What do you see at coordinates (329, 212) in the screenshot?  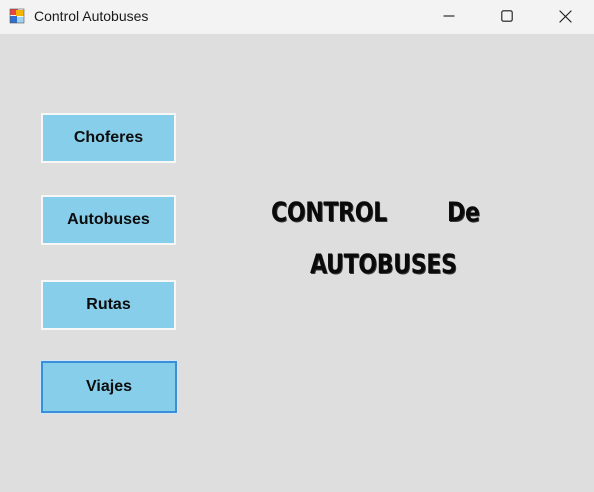 I see `heading-control: CONTROL` at bounding box center [329, 212].